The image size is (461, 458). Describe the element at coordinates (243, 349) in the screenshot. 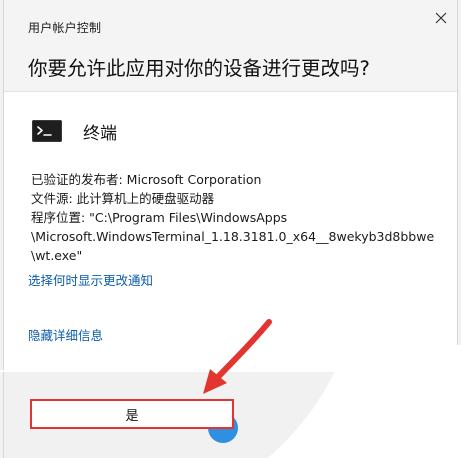

I see `annotation-arrow-shaft` at that location.